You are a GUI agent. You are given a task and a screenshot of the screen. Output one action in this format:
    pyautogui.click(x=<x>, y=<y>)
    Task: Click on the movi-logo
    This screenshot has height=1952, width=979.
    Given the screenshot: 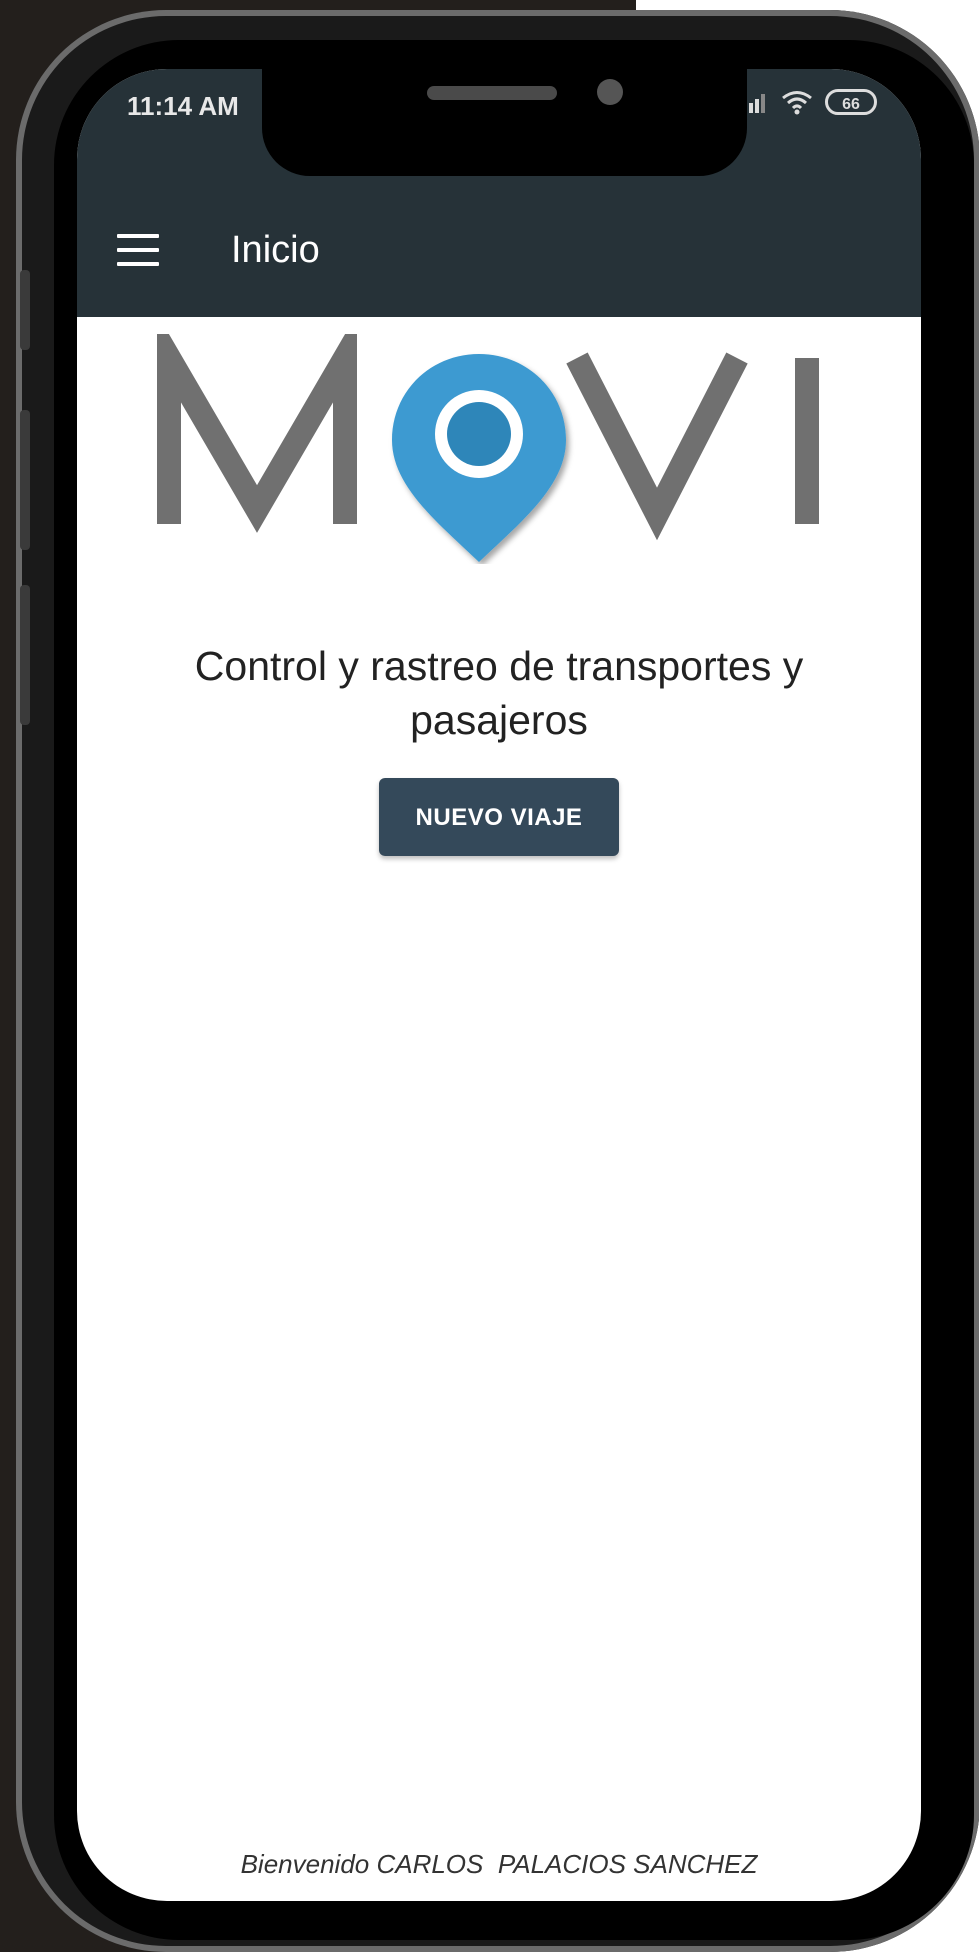 What is the action you would take?
    pyautogui.click(x=488, y=448)
    